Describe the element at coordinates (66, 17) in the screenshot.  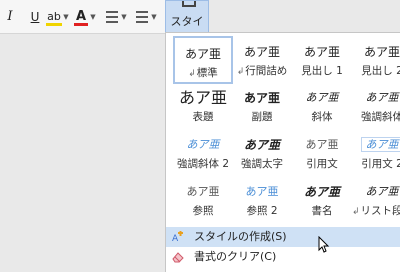
I see `highlight-dropdown-caret: ▼` at that location.